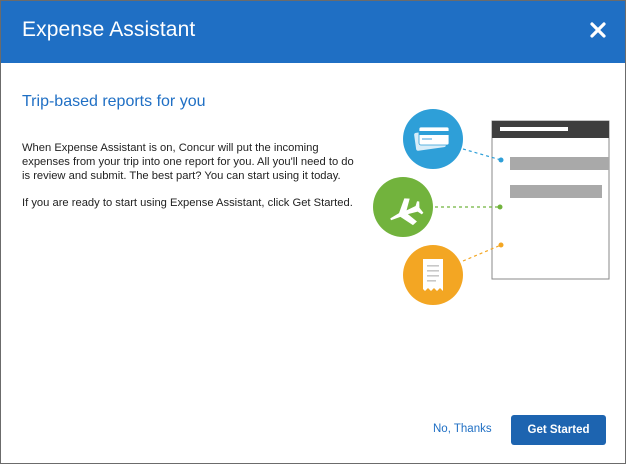 This screenshot has width=626, height=464. I want to click on dialog-heading: Trip-based reports for you, so click(114, 101).